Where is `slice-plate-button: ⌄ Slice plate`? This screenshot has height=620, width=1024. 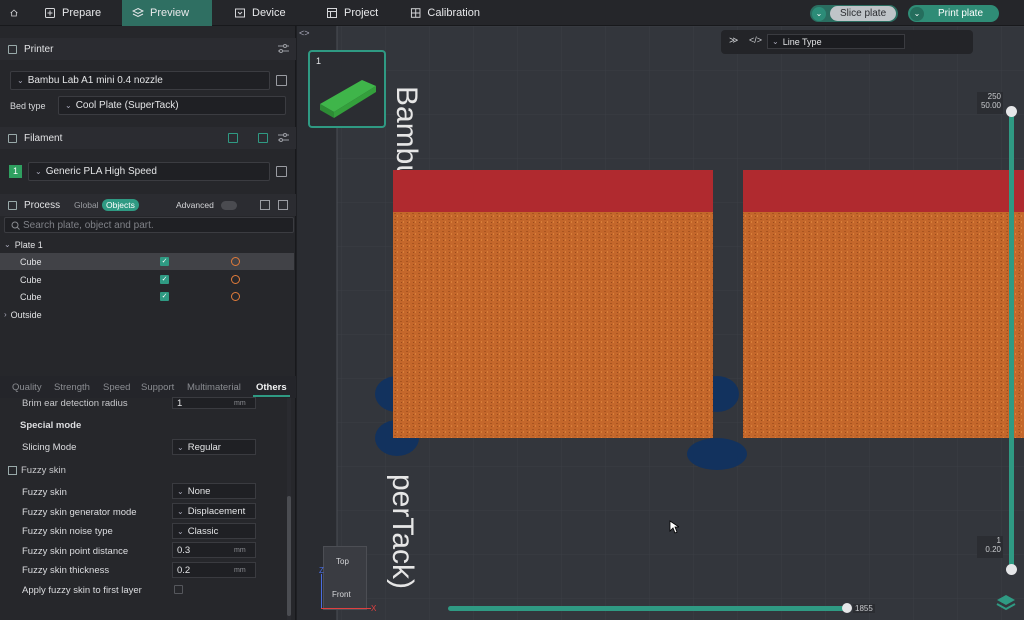
slice-plate-button: ⌄ Slice plate is located at coordinates (854, 13).